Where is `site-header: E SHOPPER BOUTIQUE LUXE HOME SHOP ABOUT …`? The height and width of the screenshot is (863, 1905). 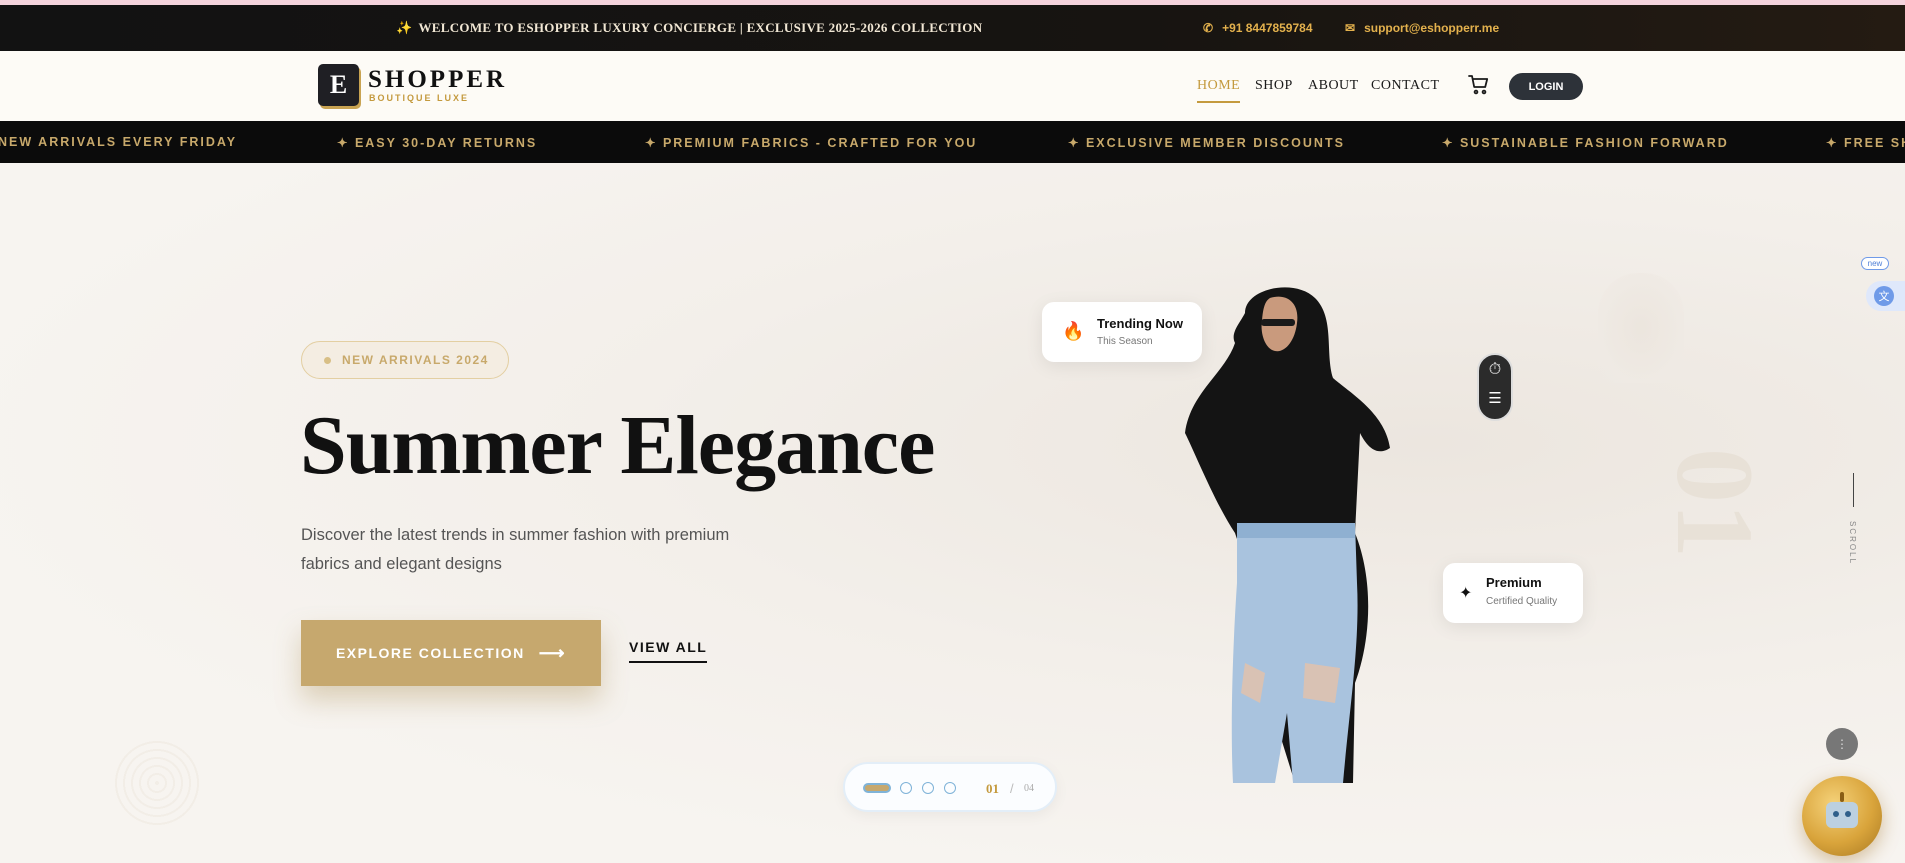
site-header: E SHOPPER BOUTIQUE LUXE HOME SHOP ABOUT … is located at coordinates (952, 86).